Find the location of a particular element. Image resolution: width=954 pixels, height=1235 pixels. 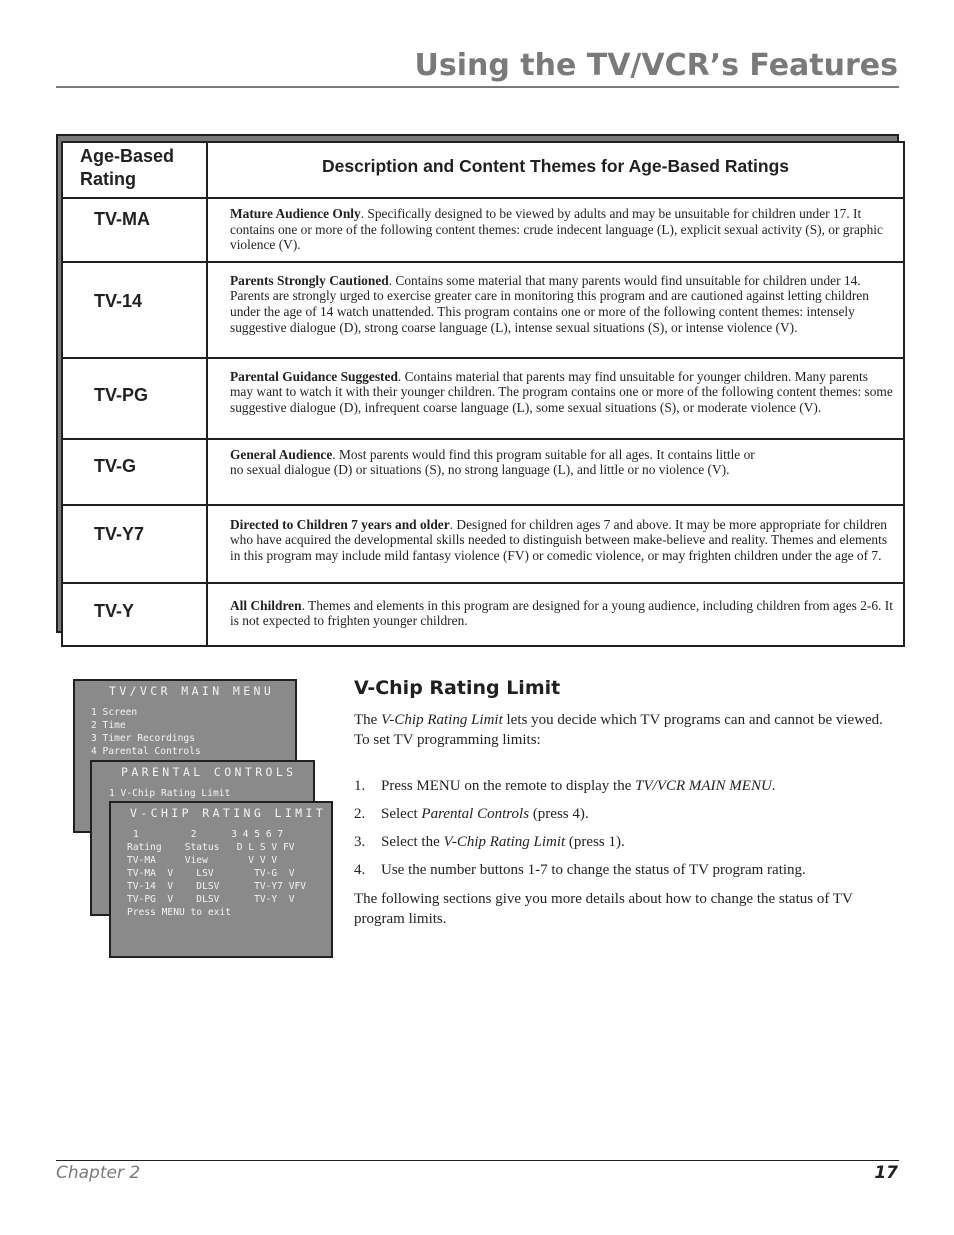

rating-title: All Children is located at coordinates (266, 605).